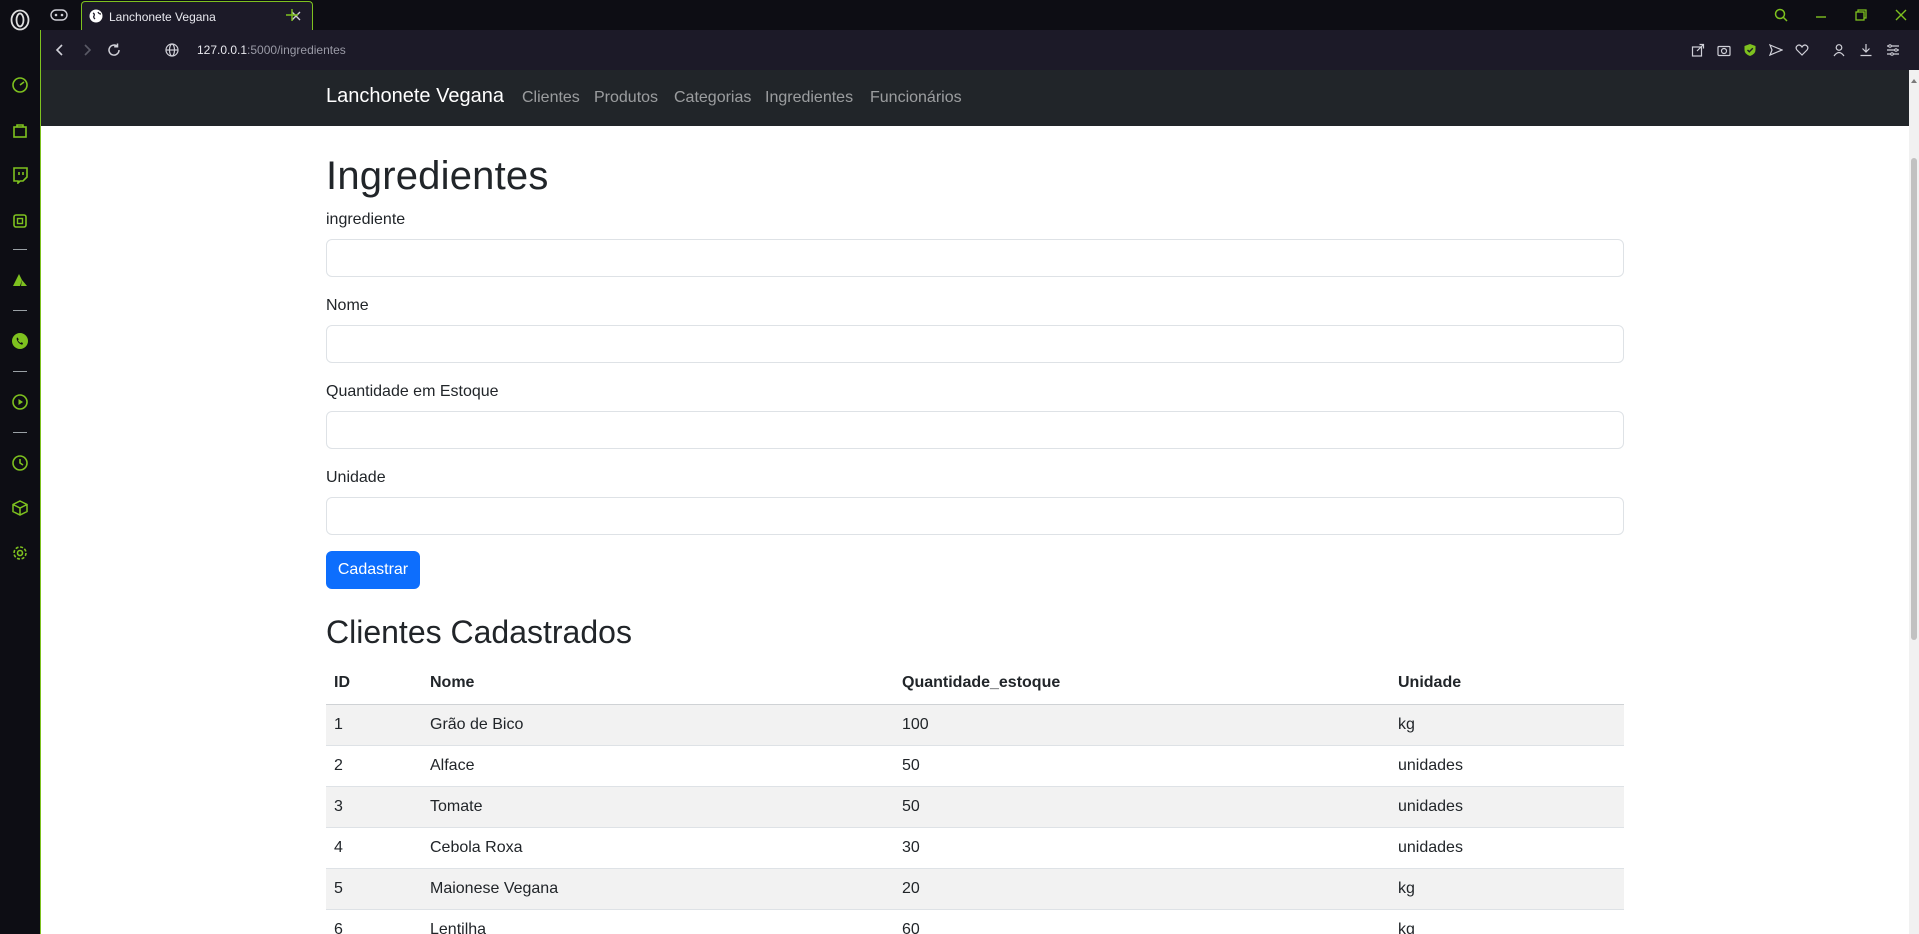  I want to click on table-row: 4 Cebola Roxa 30 unidades, so click(975, 848).